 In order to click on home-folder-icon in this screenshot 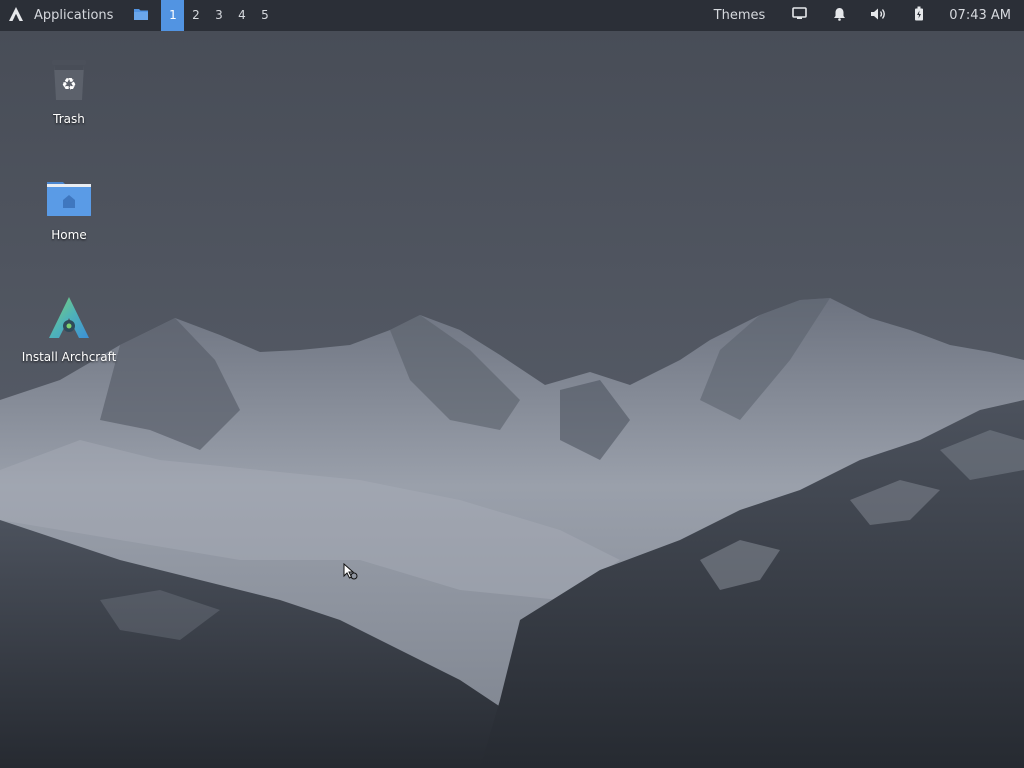, I will do `click(69, 200)`.